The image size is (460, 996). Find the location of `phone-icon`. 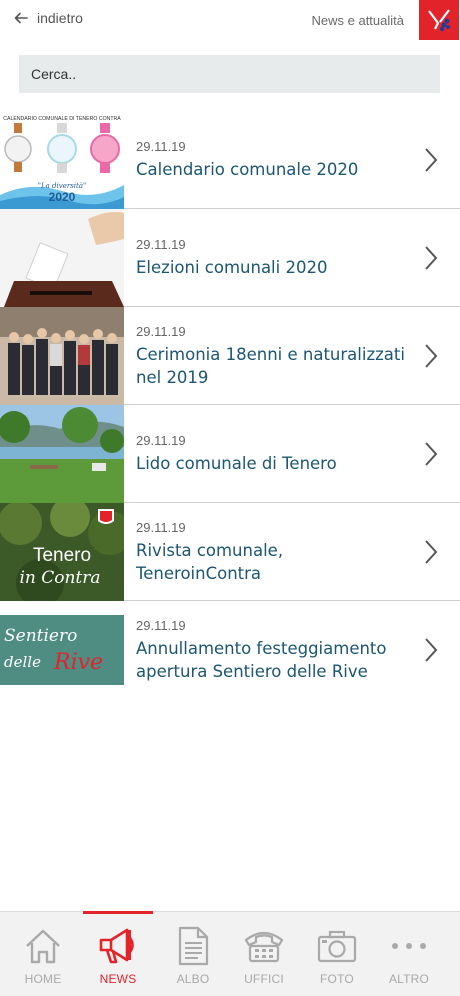

phone-icon is located at coordinates (264, 947).